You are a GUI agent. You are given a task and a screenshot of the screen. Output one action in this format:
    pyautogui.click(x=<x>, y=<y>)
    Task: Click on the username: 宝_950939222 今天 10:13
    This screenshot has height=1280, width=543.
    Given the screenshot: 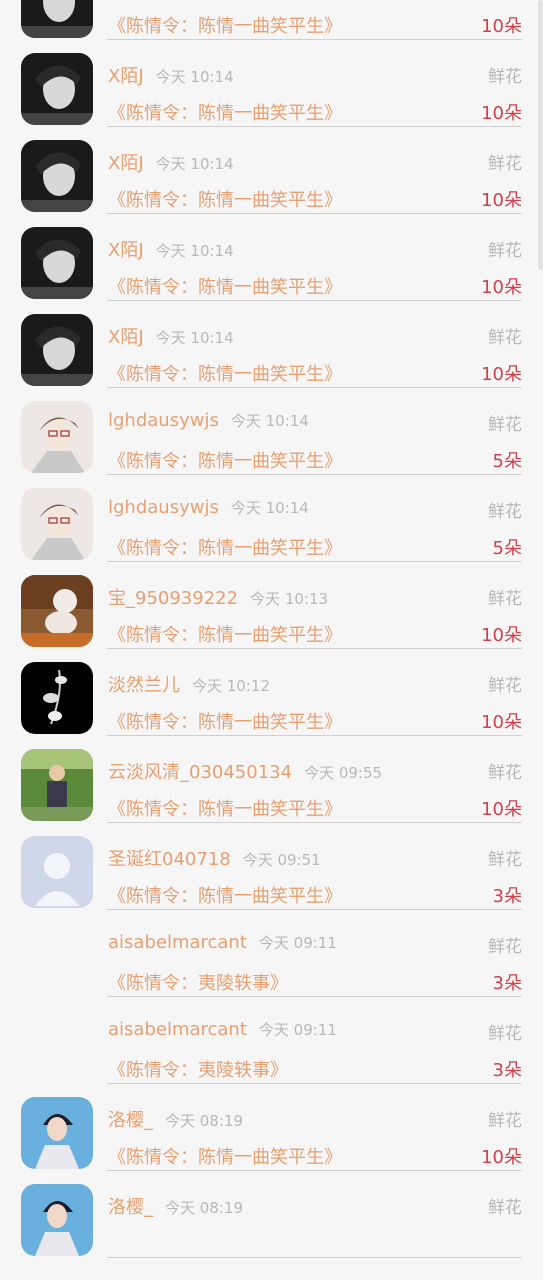 What is the action you would take?
    pyautogui.click(x=218, y=597)
    